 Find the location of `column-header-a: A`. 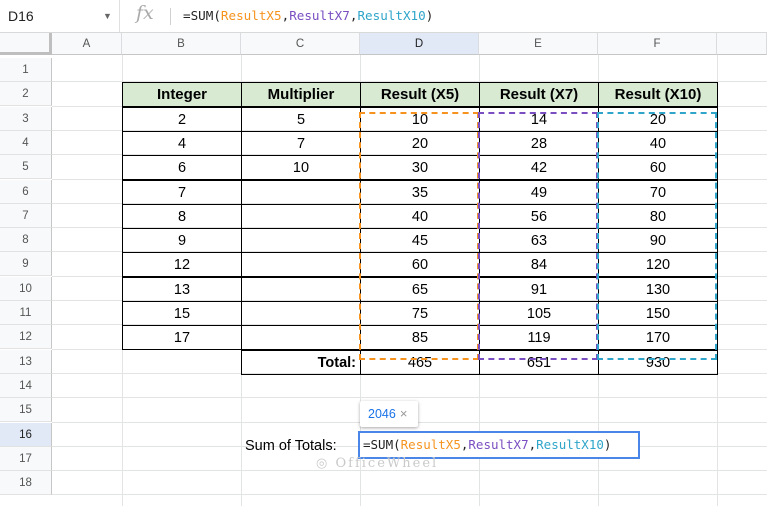

column-header-a: A is located at coordinates (87, 44).